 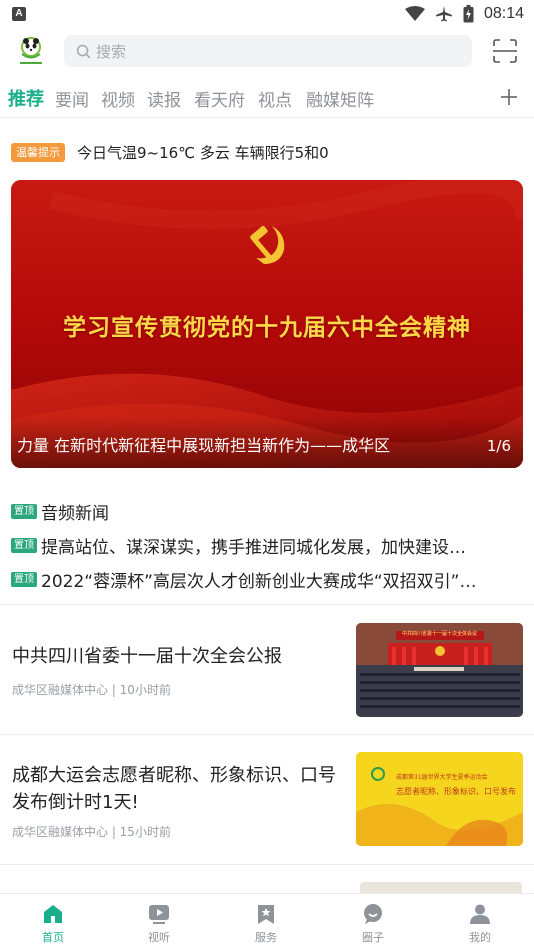 I want to click on news-thumbnail: 成都第31届世界大学生夏季运动会 志愿者昵称、形象标识、口号发布, so click(x=439, y=799).